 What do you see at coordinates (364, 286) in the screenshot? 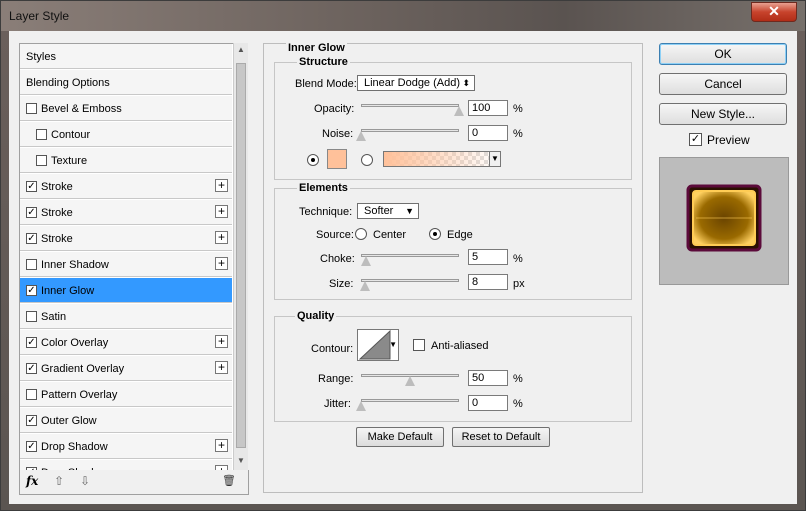
I see `size-slider-thumb` at bounding box center [364, 286].